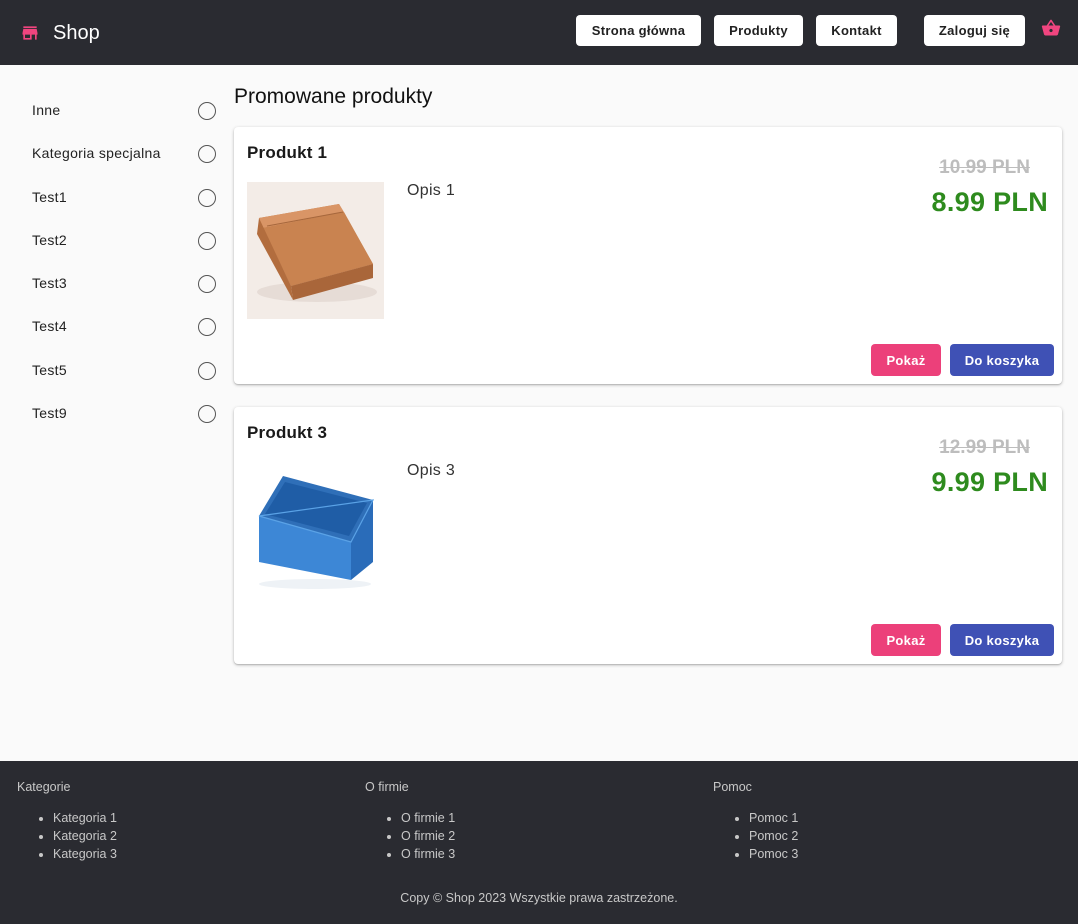 Image resolution: width=1078 pixels, height=924 pixels. Describe the element at coordinates (758, 30) in the screenshot. I see `nav-products-button: Produkty` at that location.